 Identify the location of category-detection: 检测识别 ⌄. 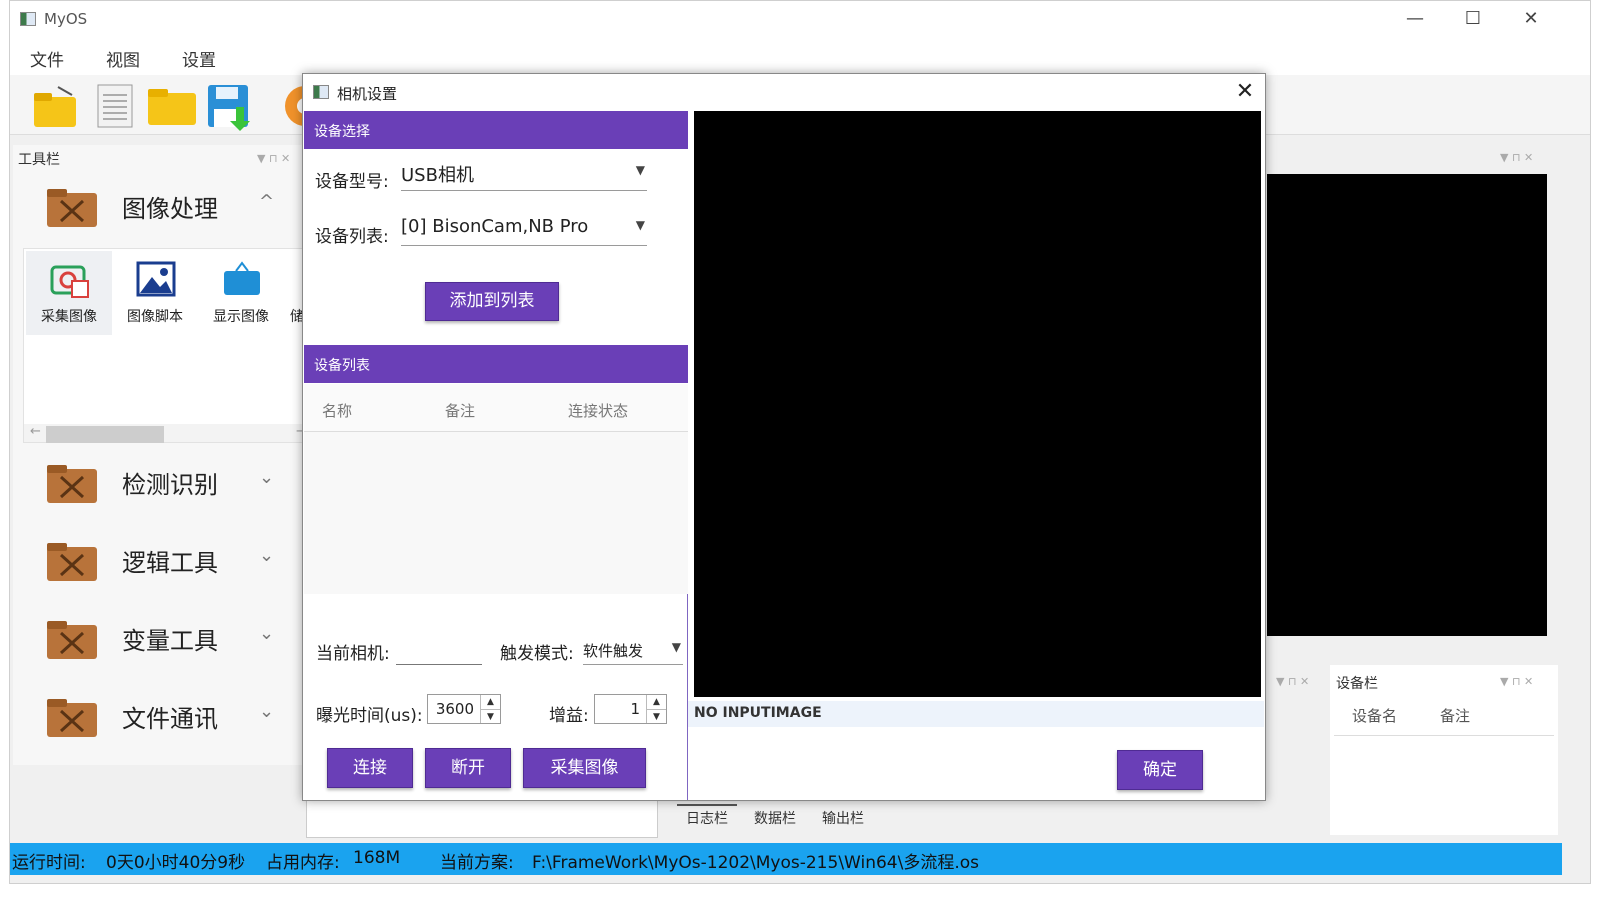
(162, 484).